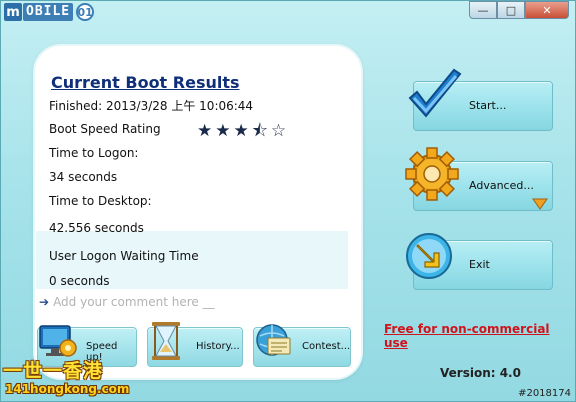 The image size is (576, 402). What do you see at coordinates (432, 174) in the screenshot?
I see `gear-icon` at bounding box center [432, 174].